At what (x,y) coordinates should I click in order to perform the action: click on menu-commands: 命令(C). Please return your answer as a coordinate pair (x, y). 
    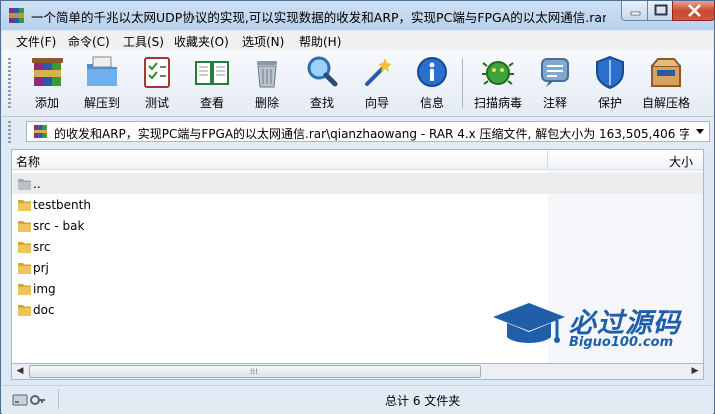
    Looking at the image, I should click on (89, 41).